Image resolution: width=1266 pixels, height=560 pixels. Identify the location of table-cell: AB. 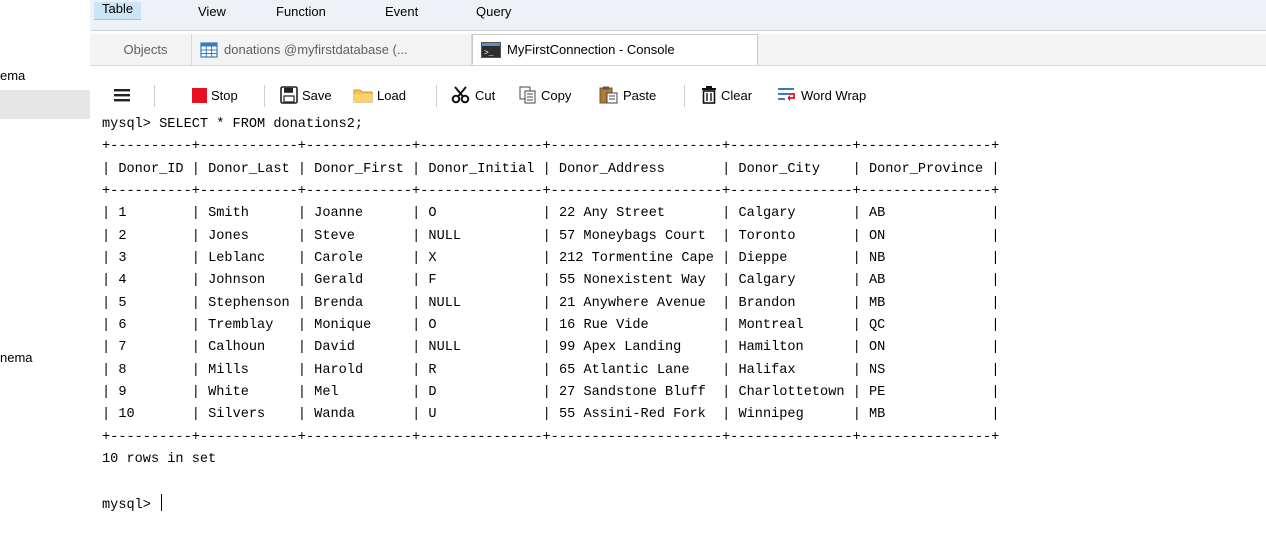
(877, 281).